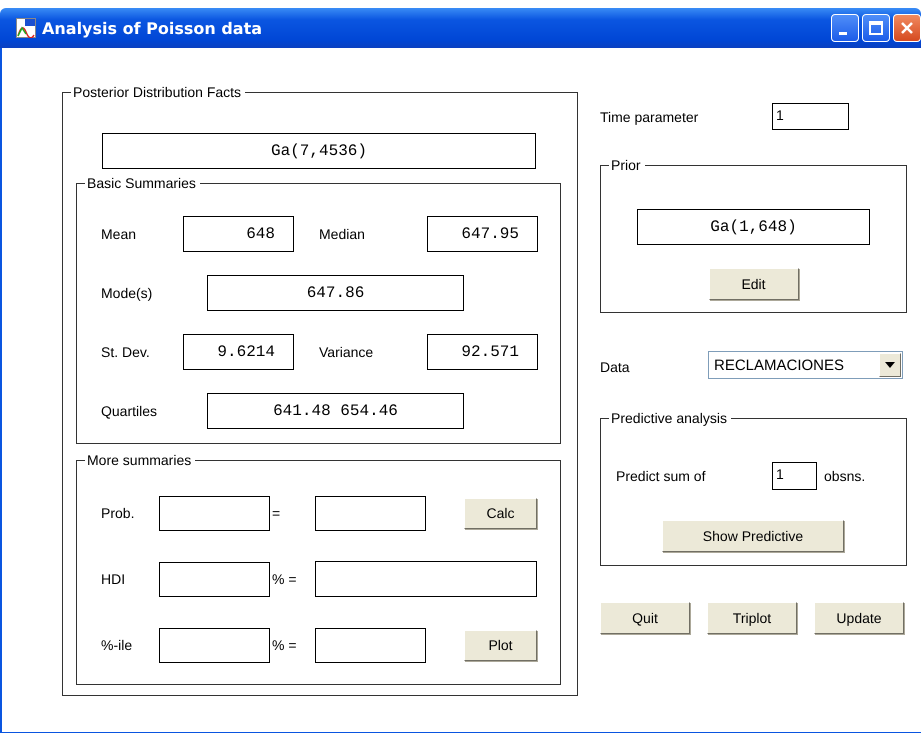  Describe the element at coordinates (753, 227) in the screenshot. I see `distribution-field: Ga(1,648)` at that location.